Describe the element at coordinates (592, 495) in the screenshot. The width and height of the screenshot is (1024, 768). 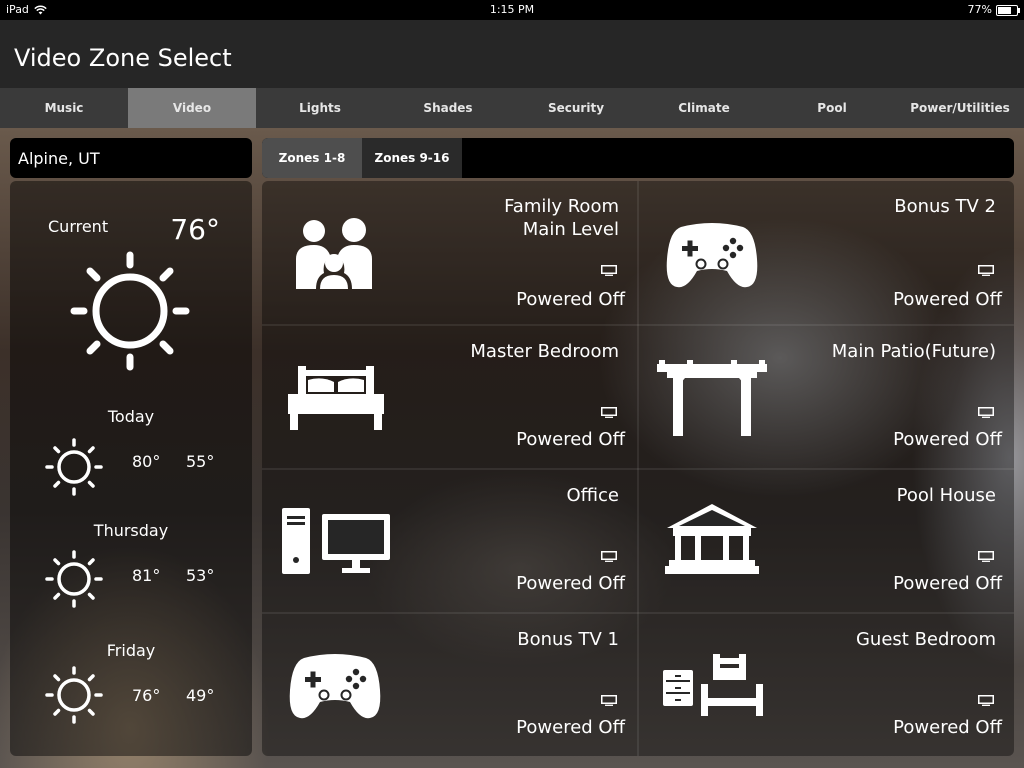
I see `zone-name: Office` at that location.